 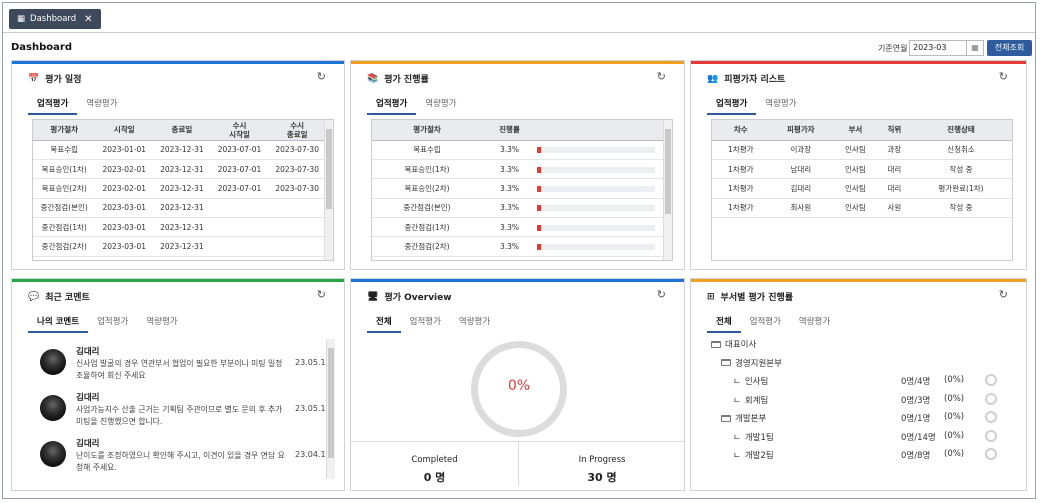 I want to click on col-header: 수시 시작일, so click(x=239, y=130).